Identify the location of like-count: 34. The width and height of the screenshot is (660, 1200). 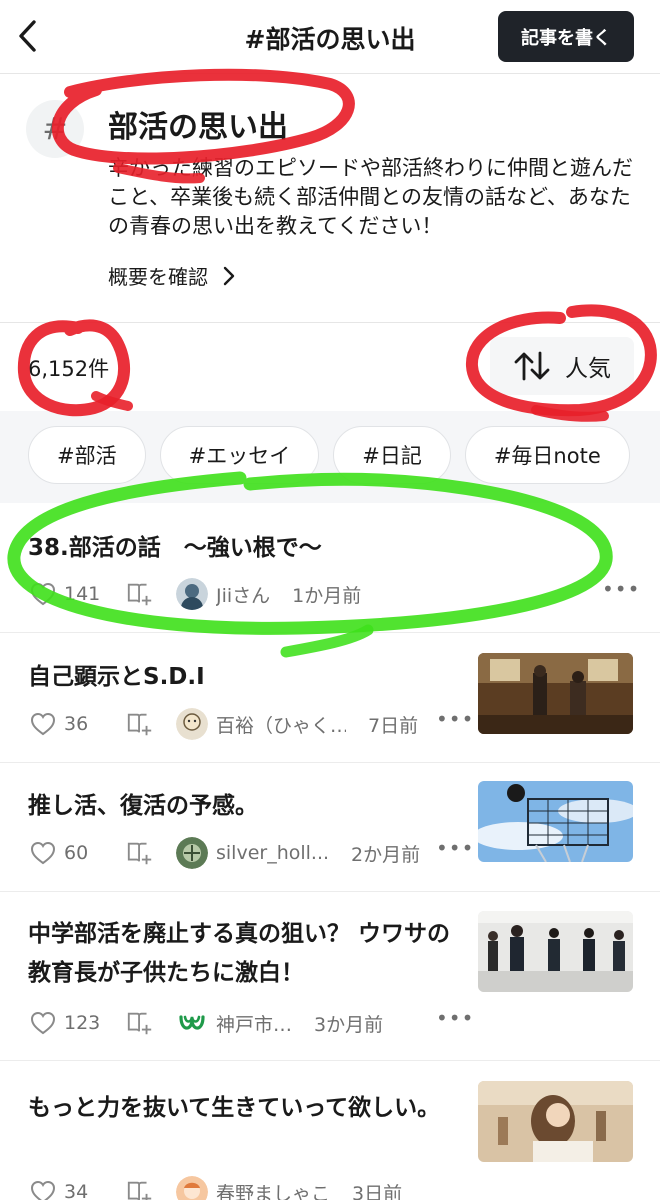
(76, 1190).